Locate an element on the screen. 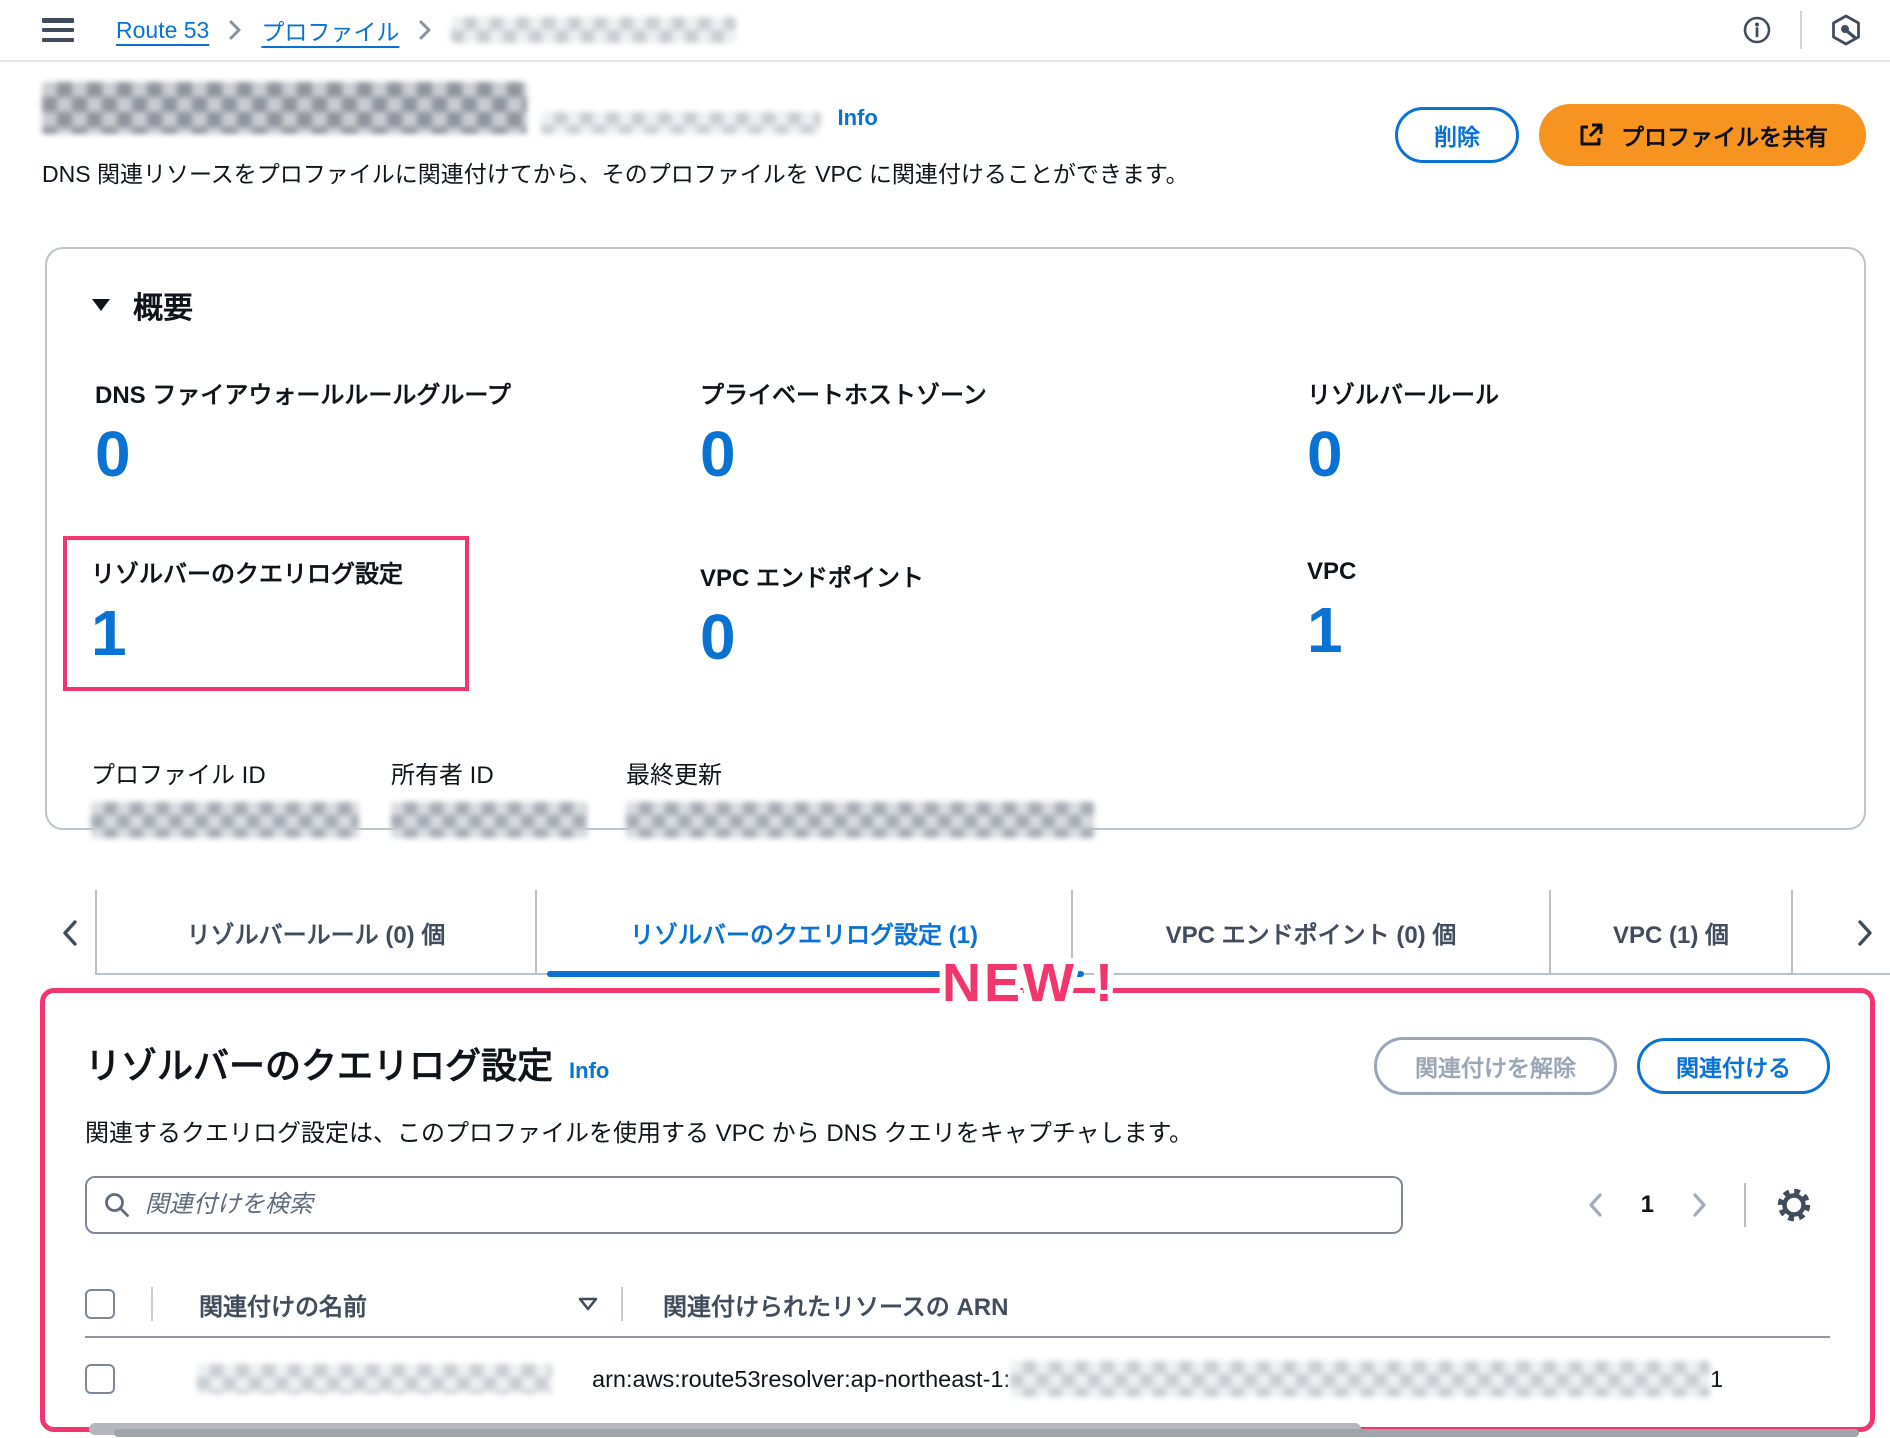 The image size is (1890, 1438). last-updated-redacted is located at coordinates (860, 820).